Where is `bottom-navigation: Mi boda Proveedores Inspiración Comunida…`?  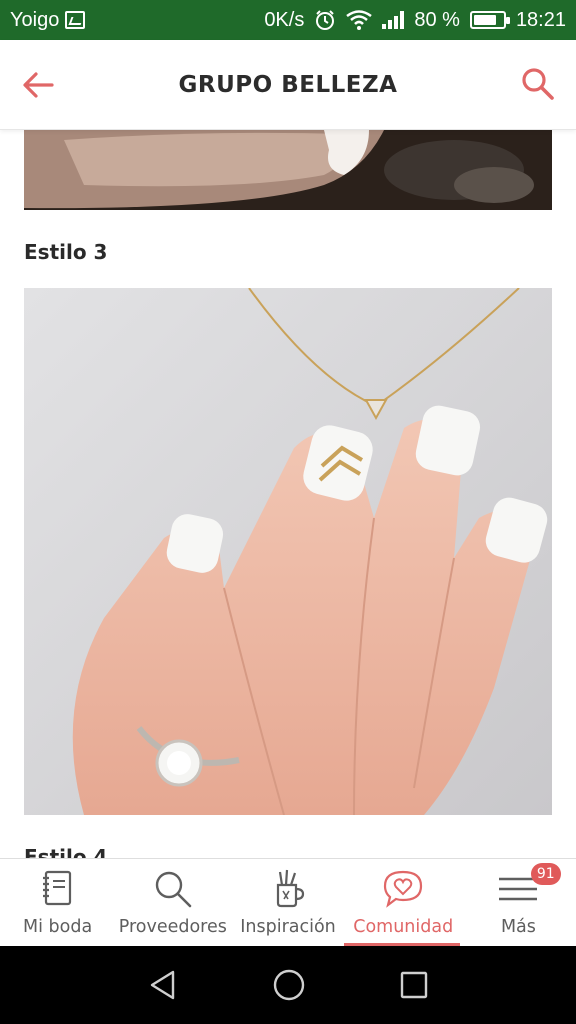
bottom-navigation: Mi boda Proveedores Inspiración Comunida… is located at coordinates (288, 902).